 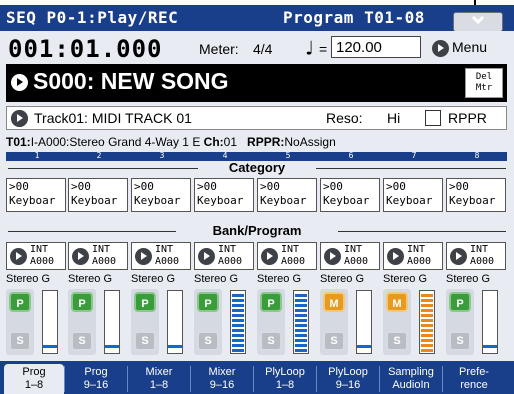 What do you see at coordinates (256, 118) in the screenshot?
I see `track-select-row: Track01: MIDI TRACK 01 Reso: Hi RPPR` at bounding box center [256, 118].